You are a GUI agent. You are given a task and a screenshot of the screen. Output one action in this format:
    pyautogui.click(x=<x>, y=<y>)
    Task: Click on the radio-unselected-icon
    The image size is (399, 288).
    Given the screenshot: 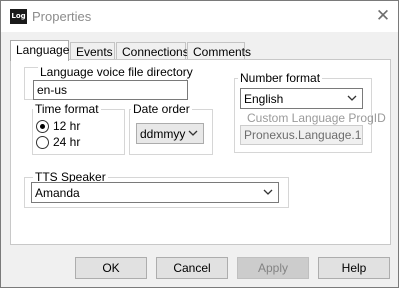 What is the action you would take?
    pyautogui.click(x=42, y=142)
    